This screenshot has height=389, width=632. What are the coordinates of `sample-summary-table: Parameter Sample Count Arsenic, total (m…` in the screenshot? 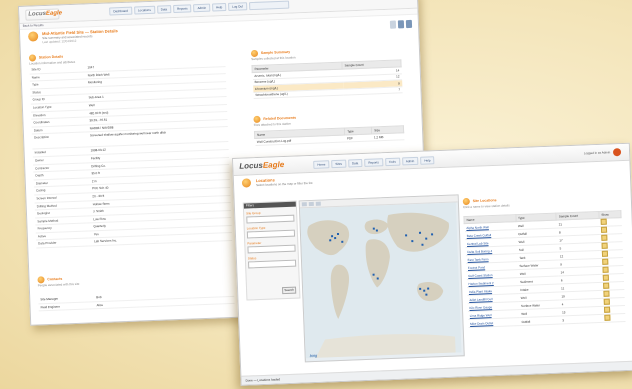 It's located at (327, 79).